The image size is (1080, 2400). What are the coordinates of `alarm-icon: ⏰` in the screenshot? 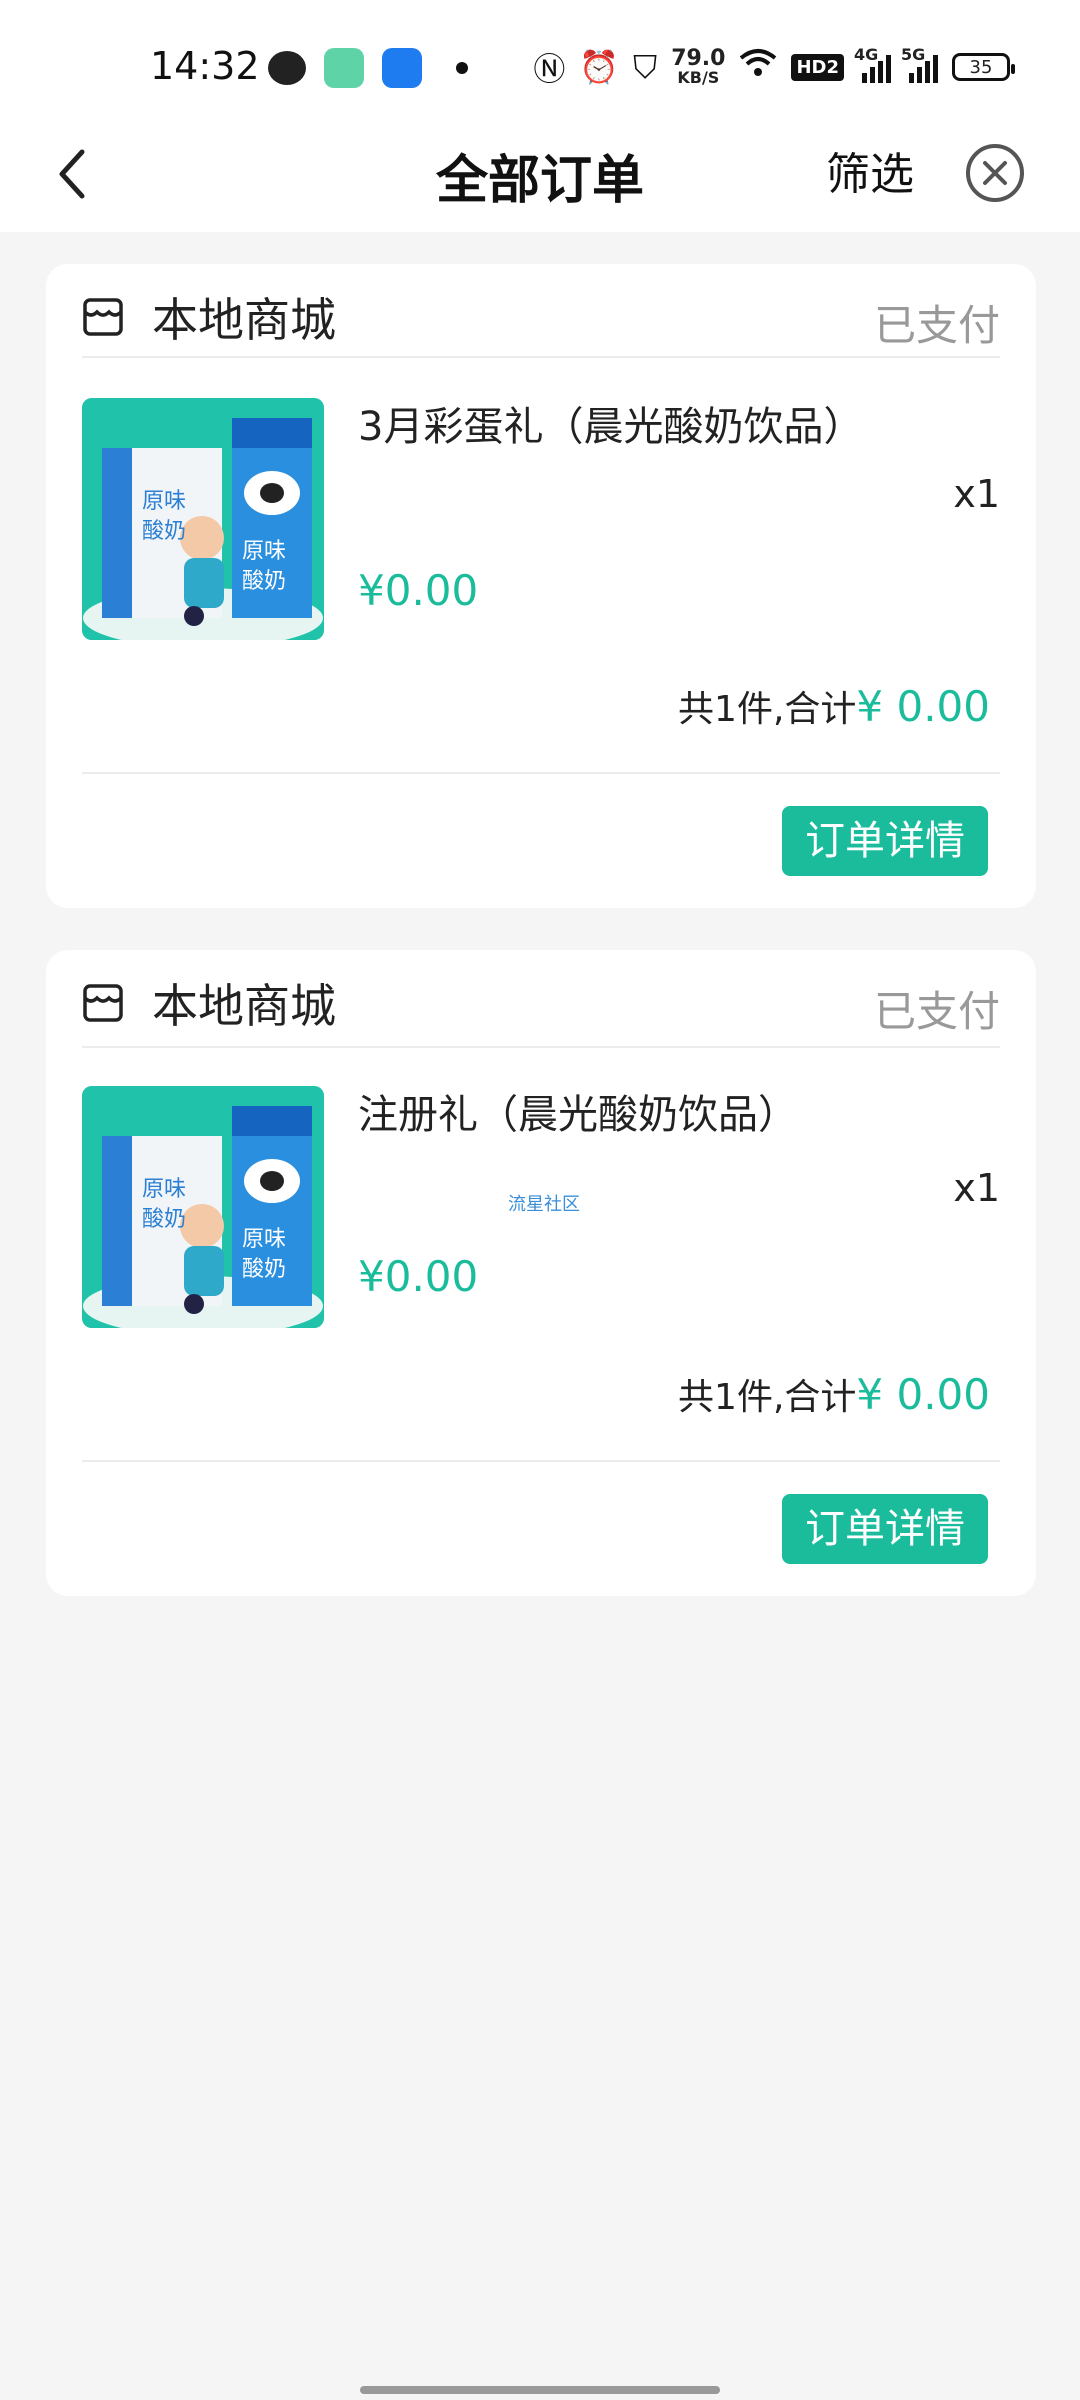 It's located at (599, 67).